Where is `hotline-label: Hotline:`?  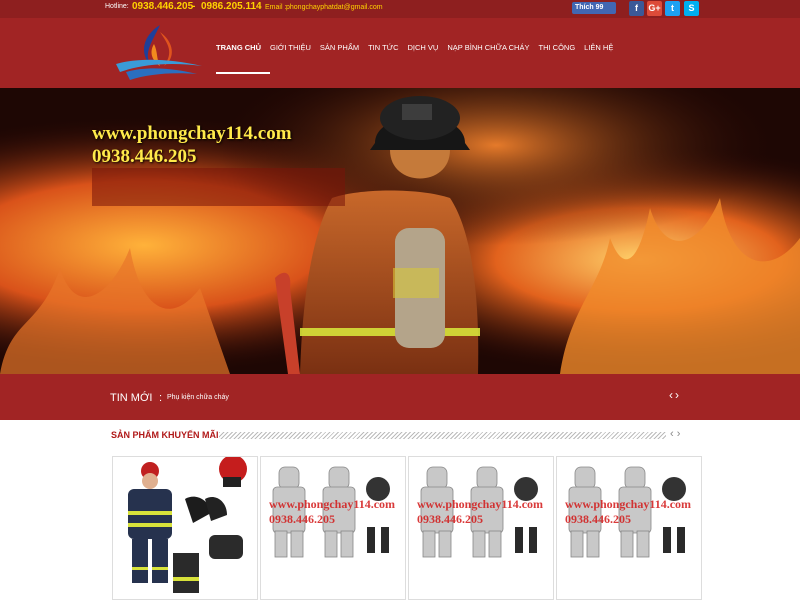 hotline-label: Hotline: is located at coordinates (117, 6).